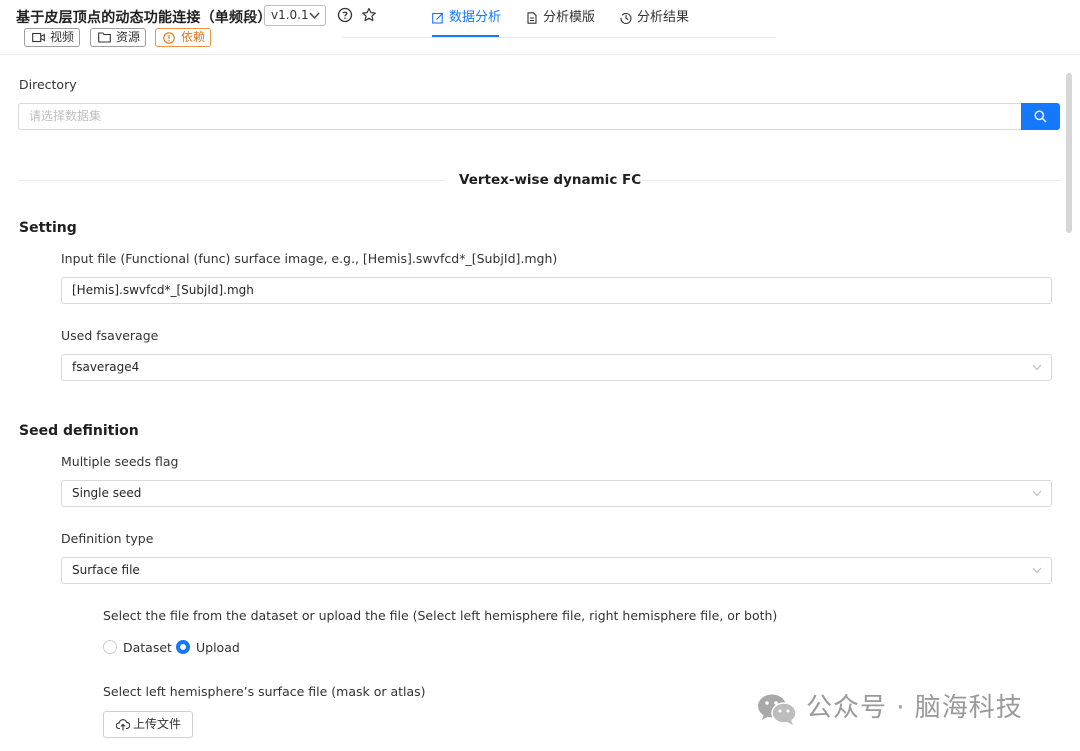  Describe the element at coordinates (556, 367) in the screenshot. I see `fsaverage-select: fsaverage4` at that location.